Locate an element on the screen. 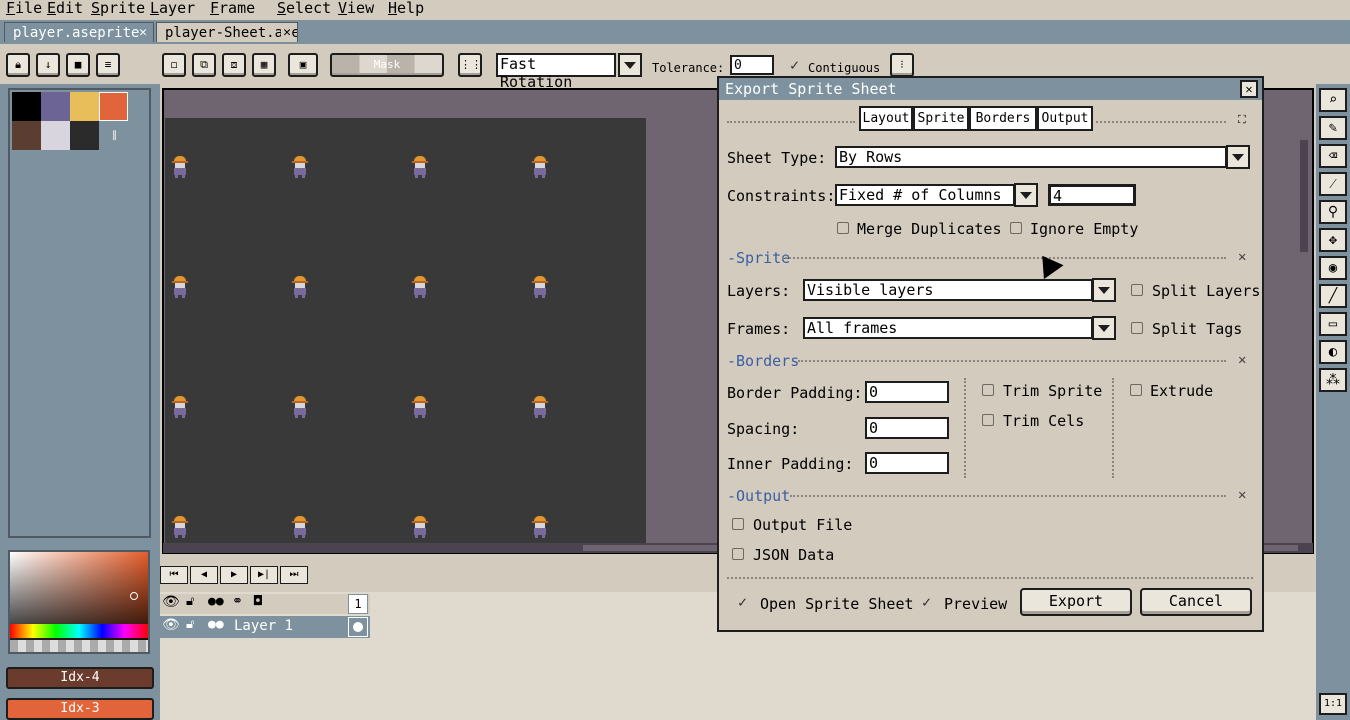 The height and width of the screenshot is (720, 1350). arrow-down-icon: ↓ is located at coordinates (48, 65).